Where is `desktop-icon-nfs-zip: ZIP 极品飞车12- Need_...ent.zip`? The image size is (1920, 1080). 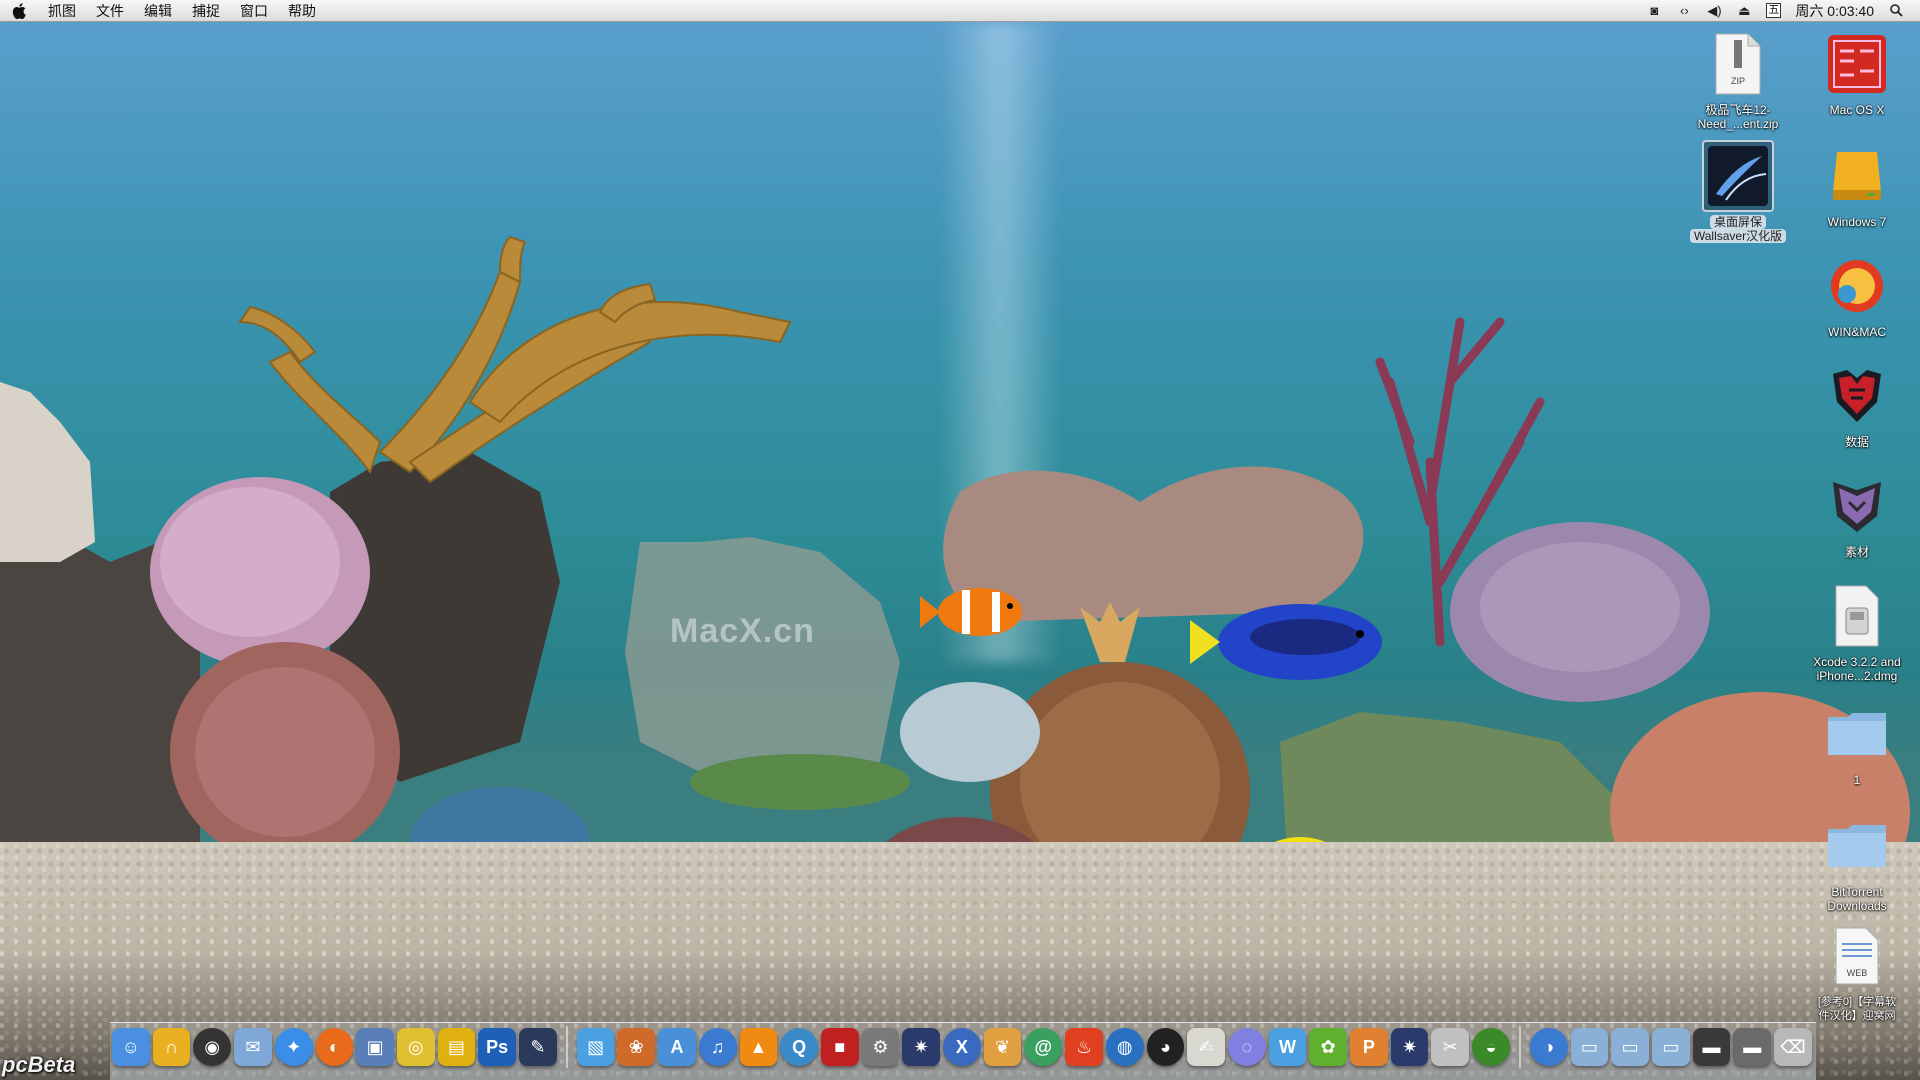 desktop-icon-nfs-zip: ZIP 极品飞车12- Need_...ent.zip is located at coordinates (1738, 79).